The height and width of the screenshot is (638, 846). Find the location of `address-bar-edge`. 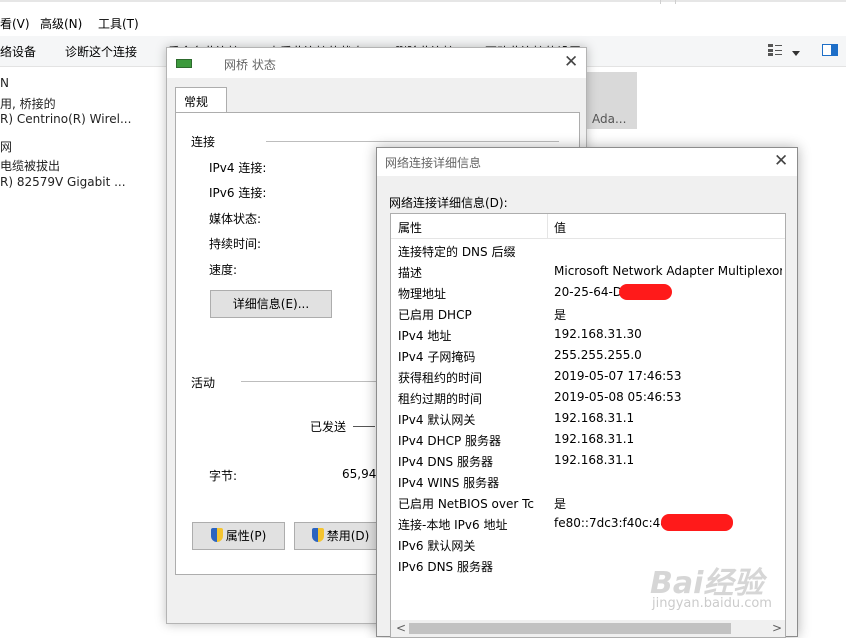

address-bar-edge is located at coordinates (666, 2).